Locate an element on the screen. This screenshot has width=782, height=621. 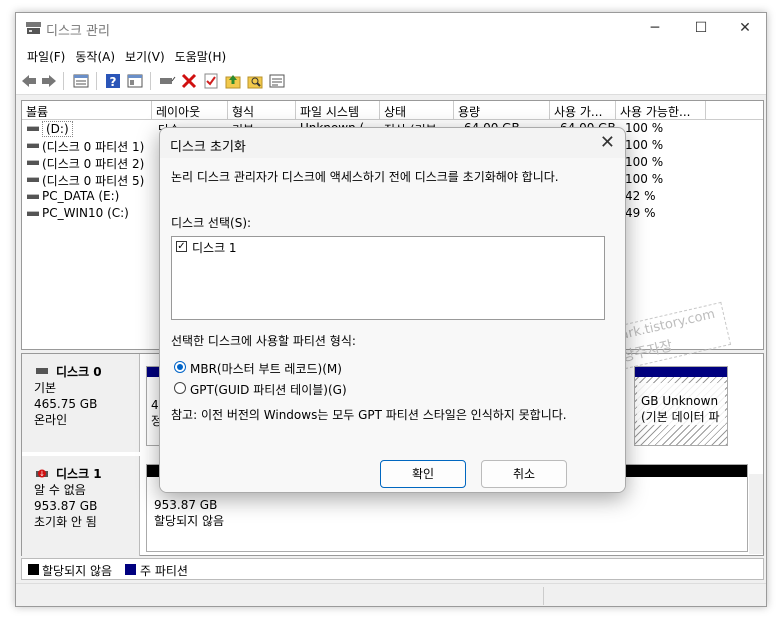
column-header-volume: 볼륨 is located at coordinates (87, 110).